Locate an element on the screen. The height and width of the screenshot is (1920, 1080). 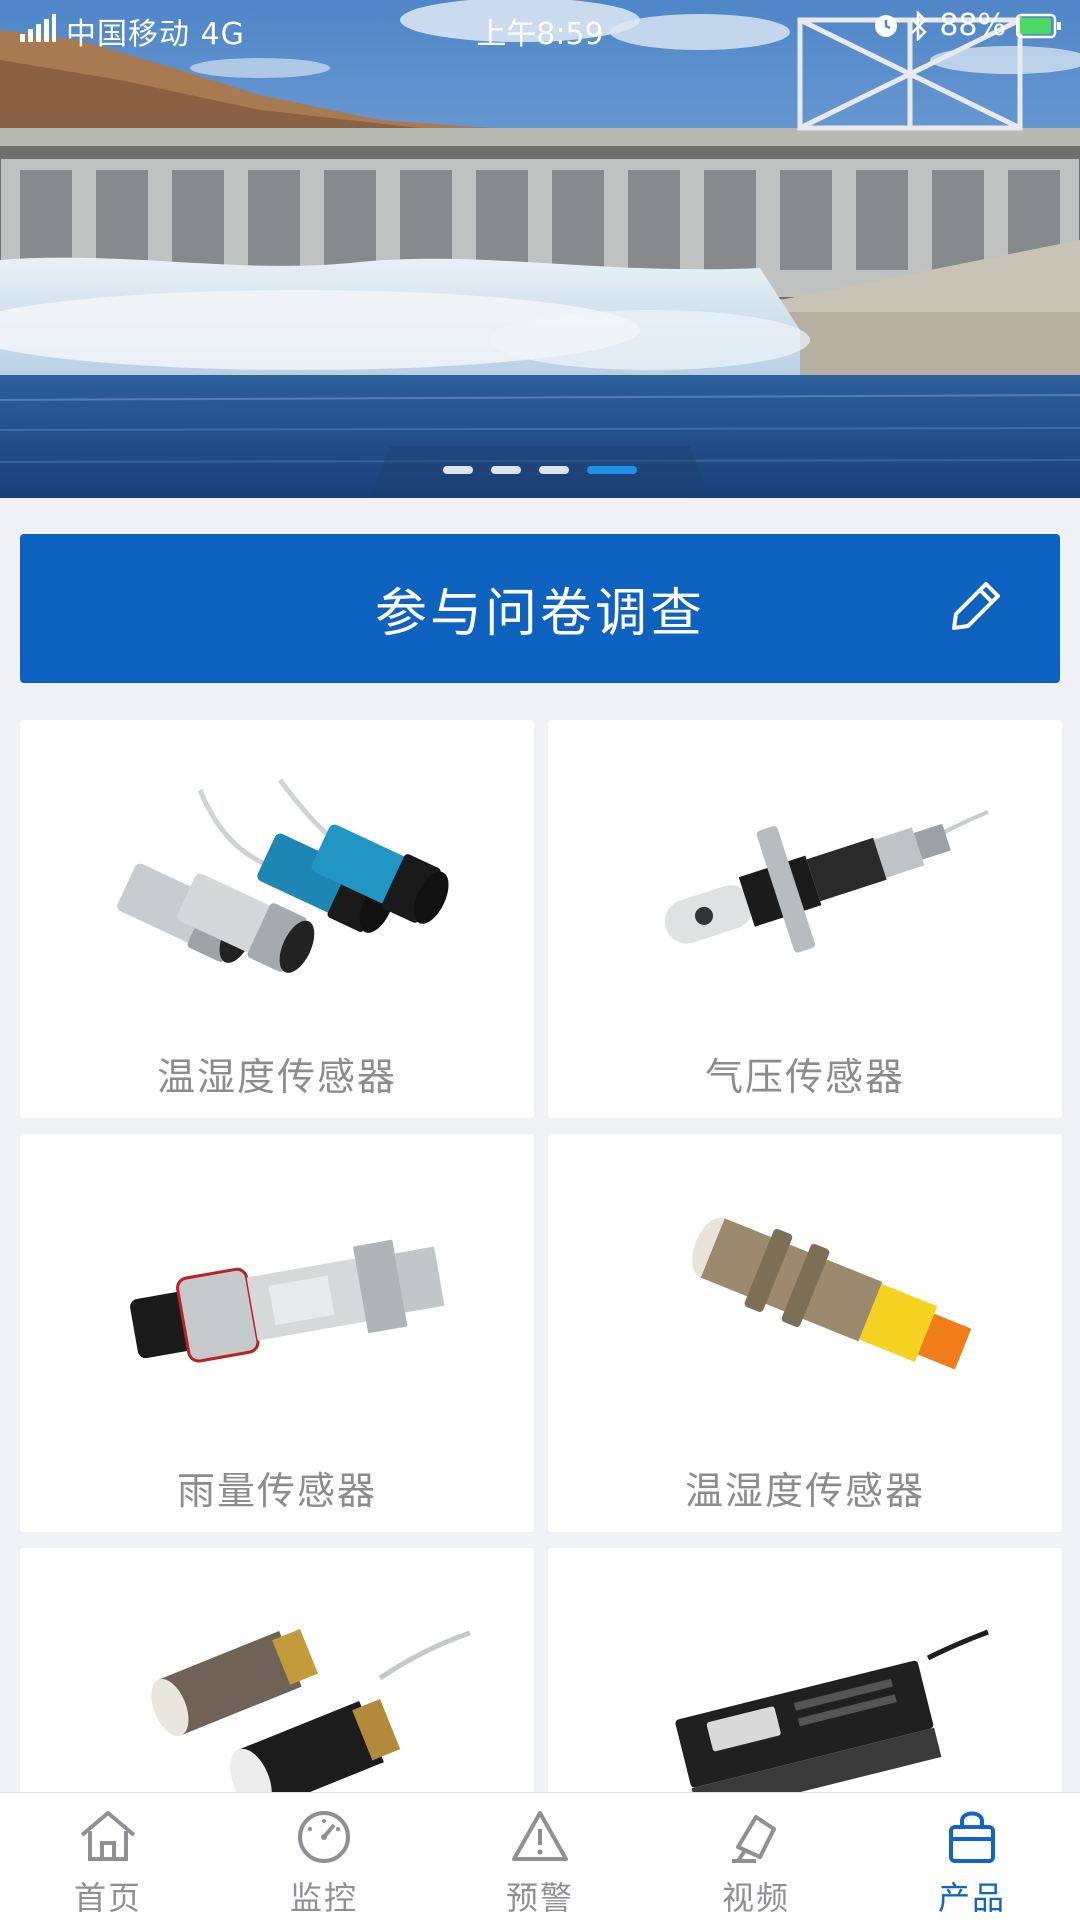
tab-products: 产品 is located at coordinates (972, 1856).